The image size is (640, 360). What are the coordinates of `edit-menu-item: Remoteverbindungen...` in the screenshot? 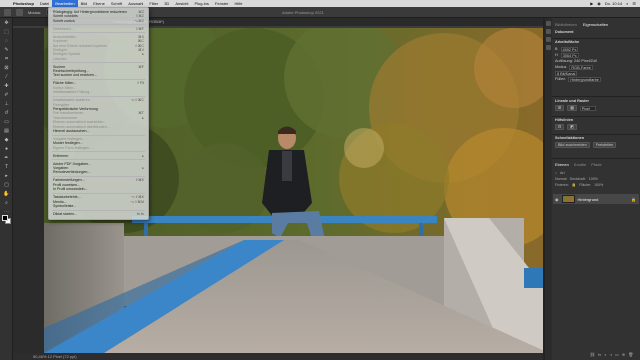 It's located at (98, 172).